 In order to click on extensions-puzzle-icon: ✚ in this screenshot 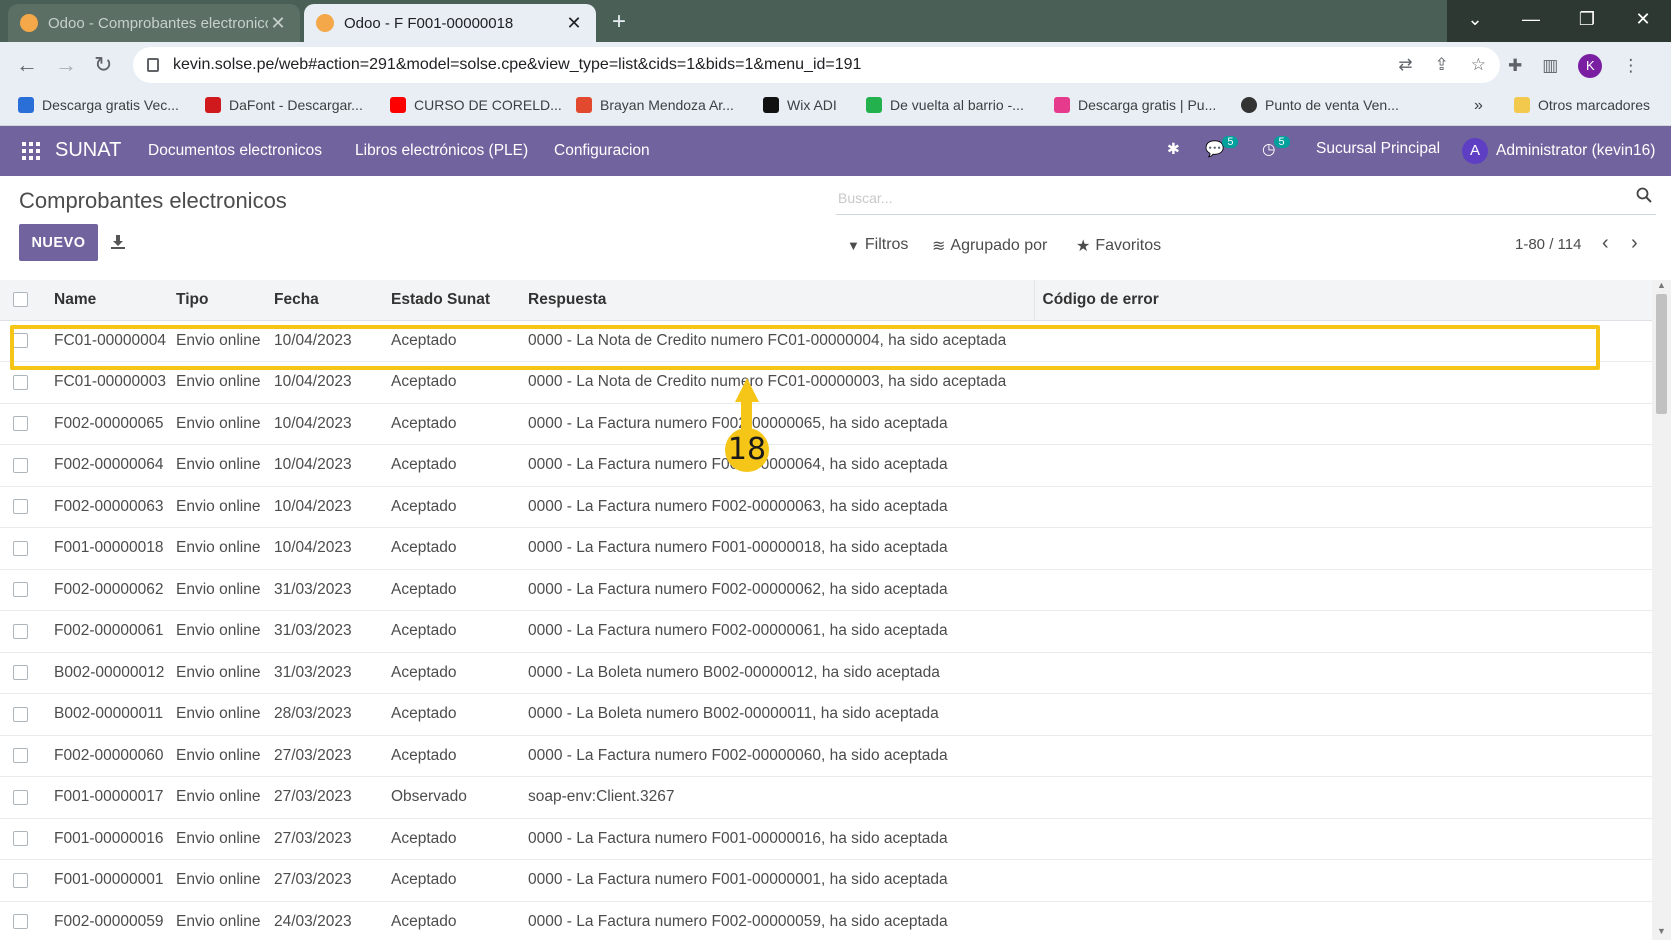, I will do `click(1515, 66)`.